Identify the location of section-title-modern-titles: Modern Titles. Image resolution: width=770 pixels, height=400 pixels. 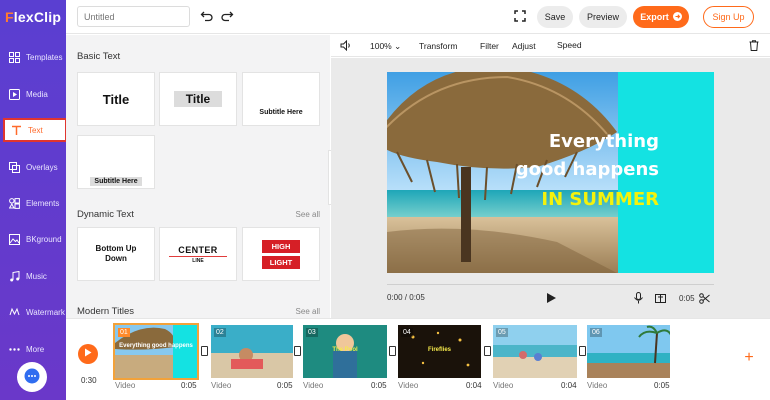
(106, 311).